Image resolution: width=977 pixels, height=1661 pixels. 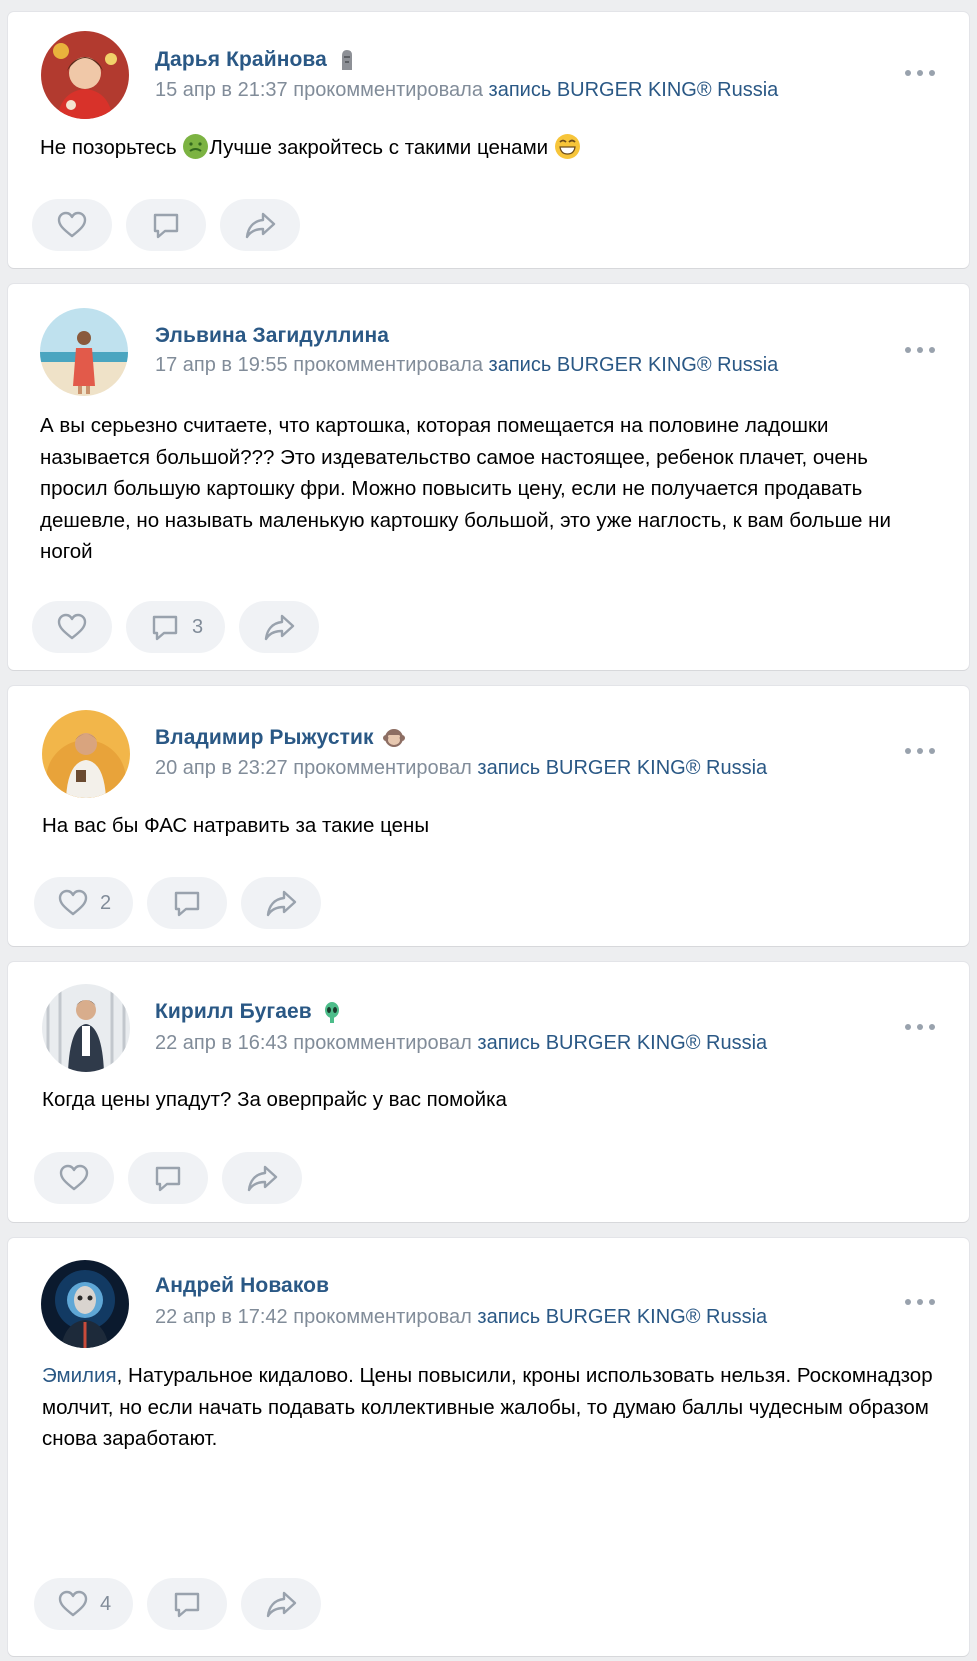 What do you see at coordinates (241, 60) in the screenshot?
I see `author-name: Дарья Крайнова` at bounding box center [241, 60].